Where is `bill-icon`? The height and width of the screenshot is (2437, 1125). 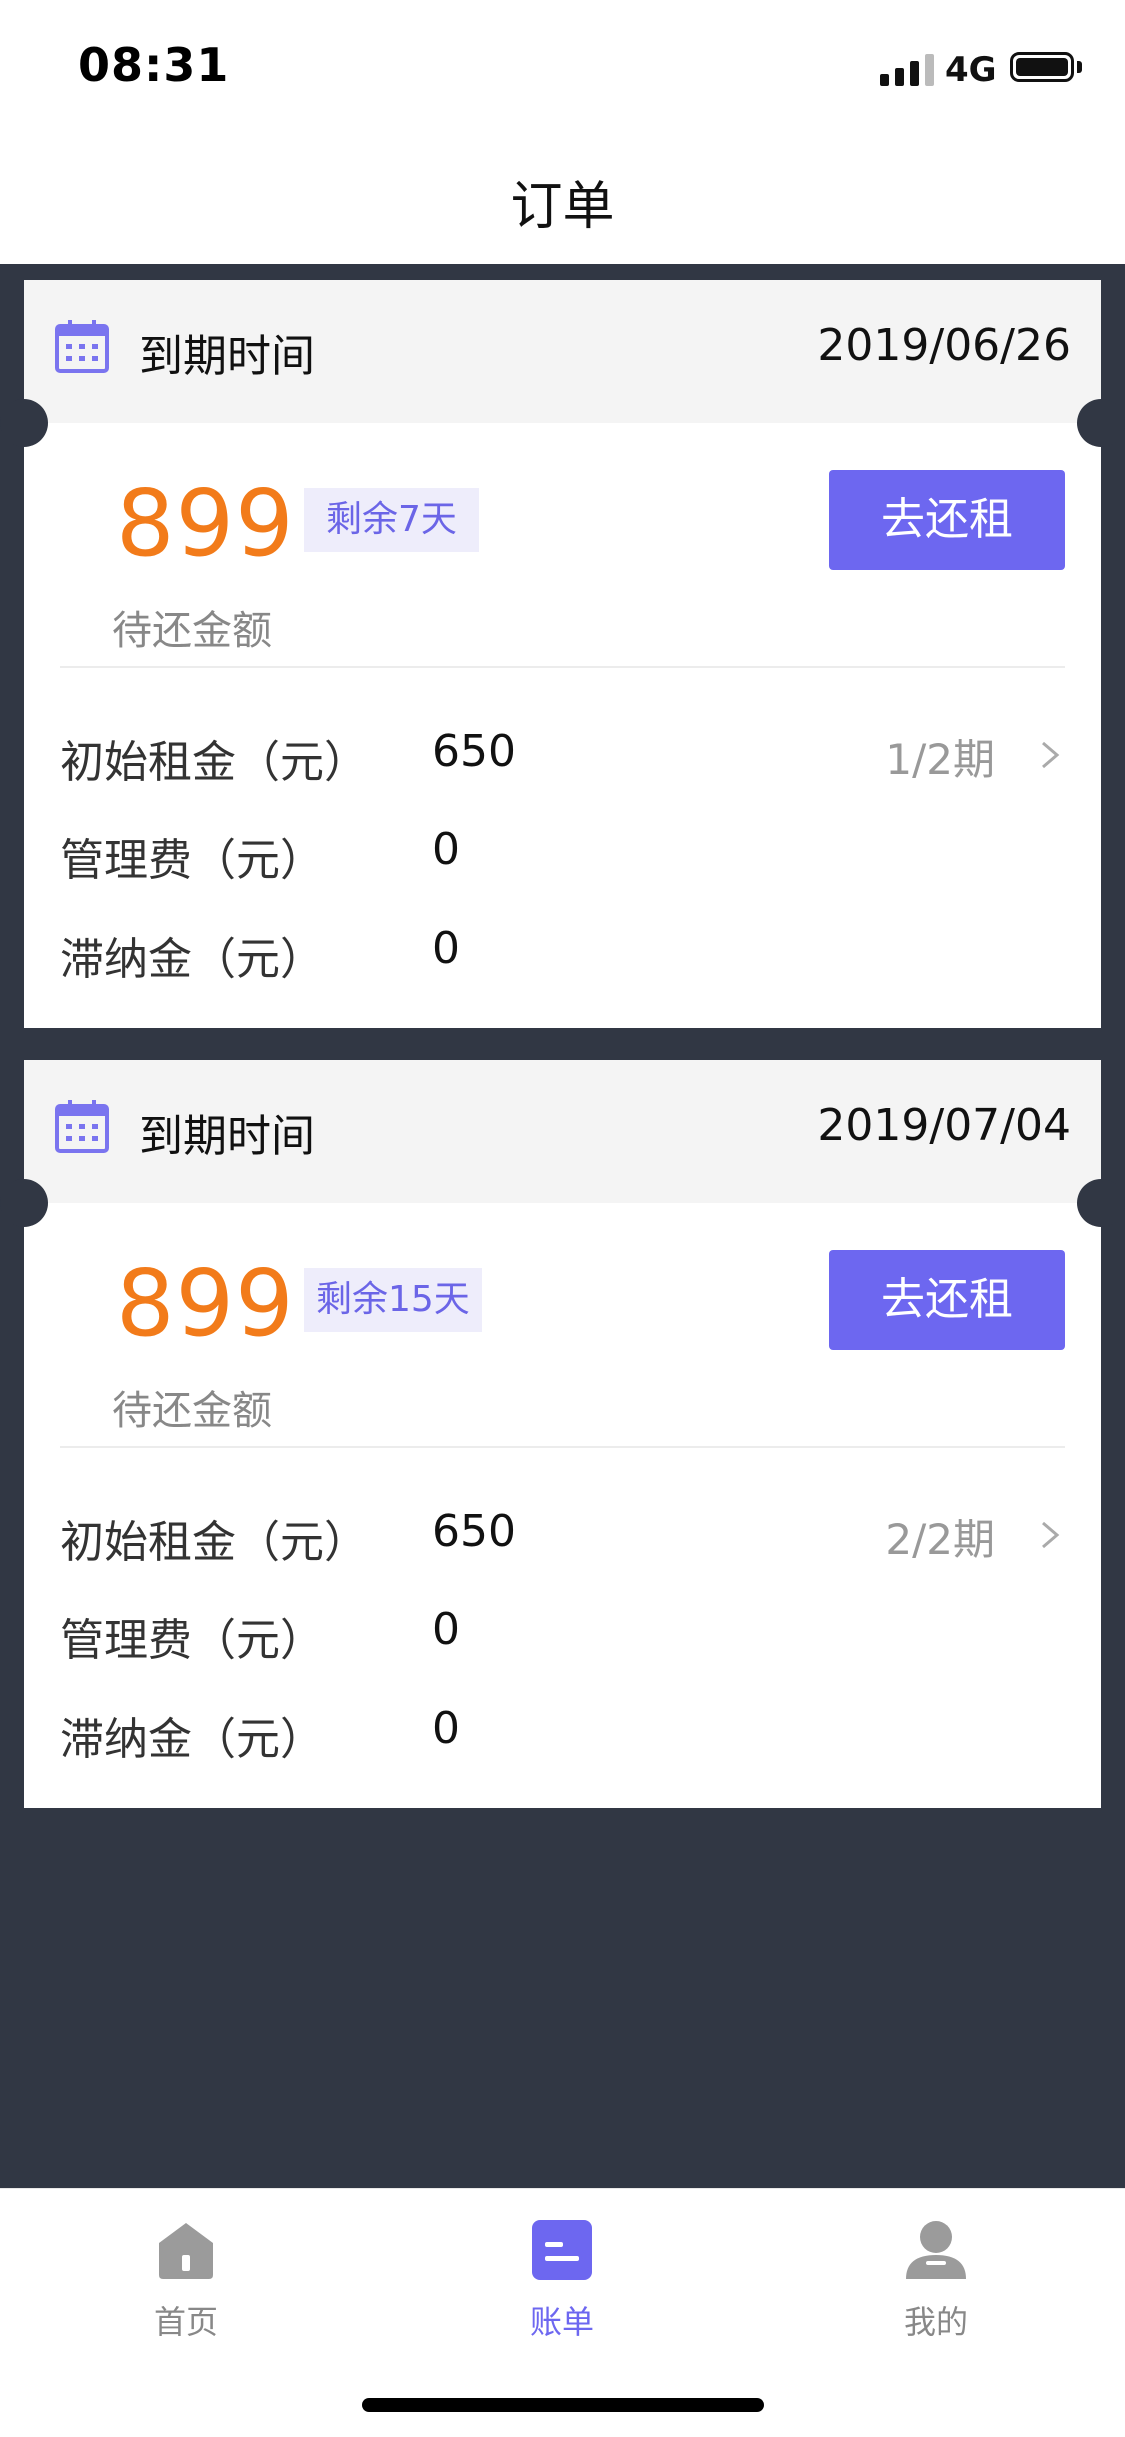
bill-icon is located at coordinates (562, 2250).